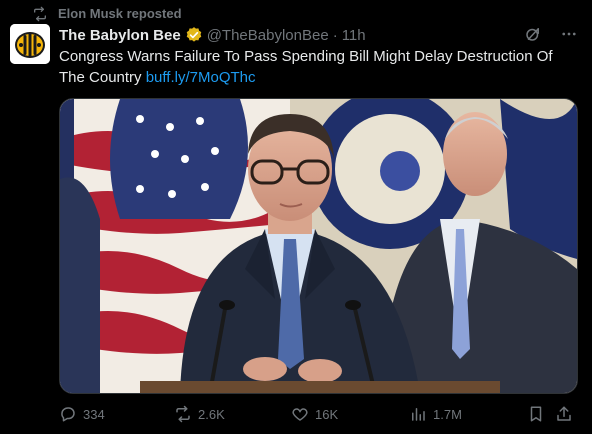  I want to click on views-icon, so click(418, 414).